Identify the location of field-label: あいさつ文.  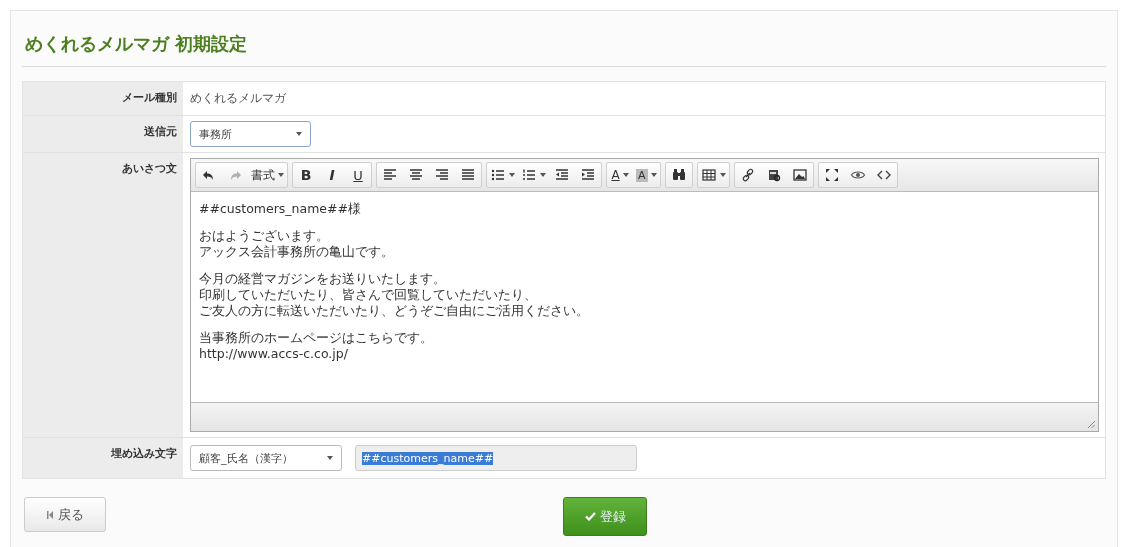
(149, 168).